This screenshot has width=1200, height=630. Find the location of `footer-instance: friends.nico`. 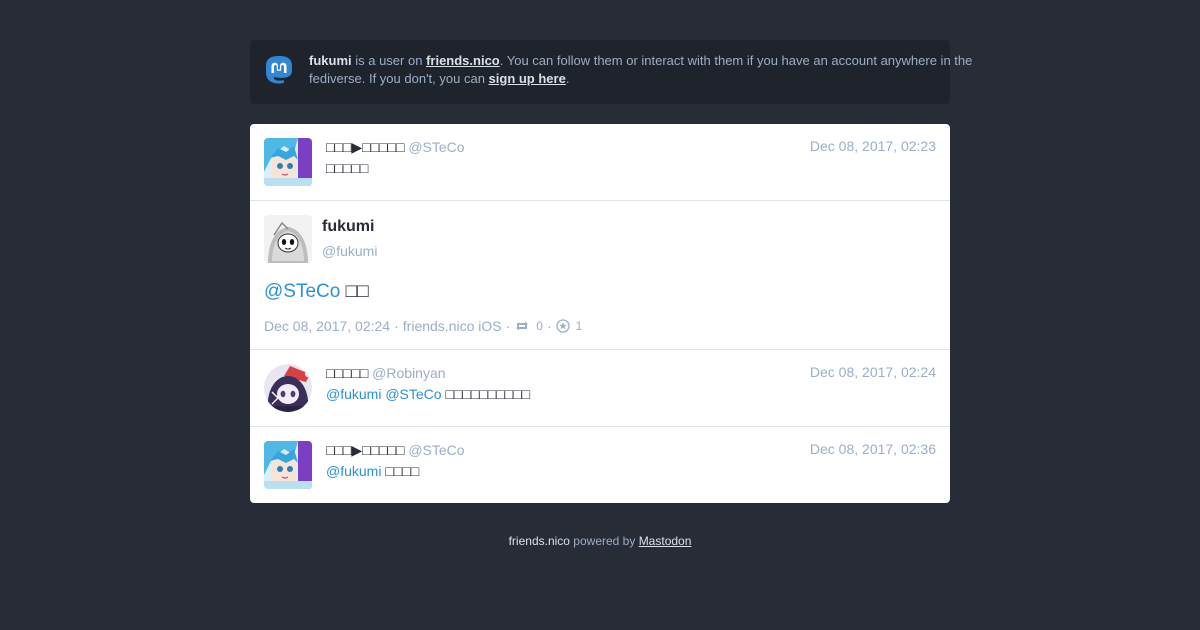

footer-instance: friends.nico is located at coordinates (539, 541).